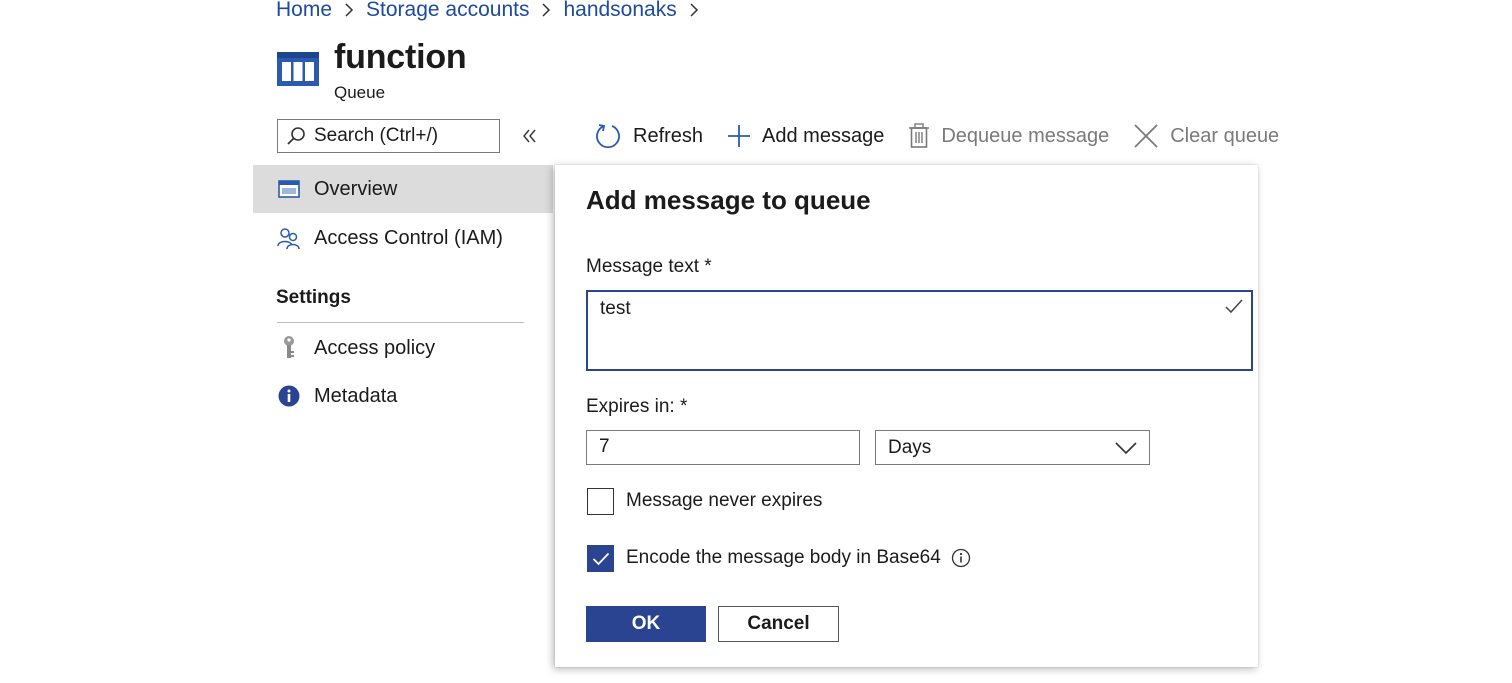 Image resolution: width=1512 pixels, height=683 pixels. Describe the element at coordinates (400, 57) in the screenshot. I see `page-title: function` at that location.